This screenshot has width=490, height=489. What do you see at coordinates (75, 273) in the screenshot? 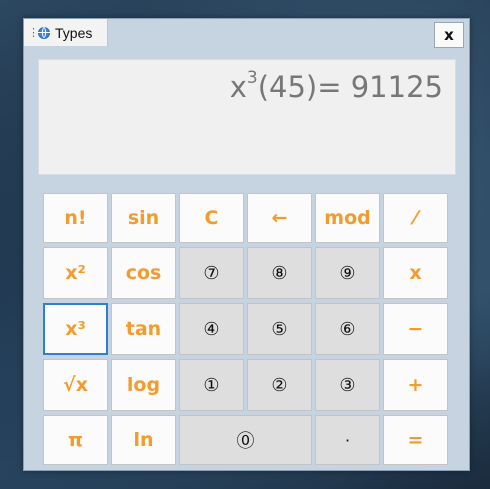
I see `key-square-button: x²` at bounding box center [75, 273].